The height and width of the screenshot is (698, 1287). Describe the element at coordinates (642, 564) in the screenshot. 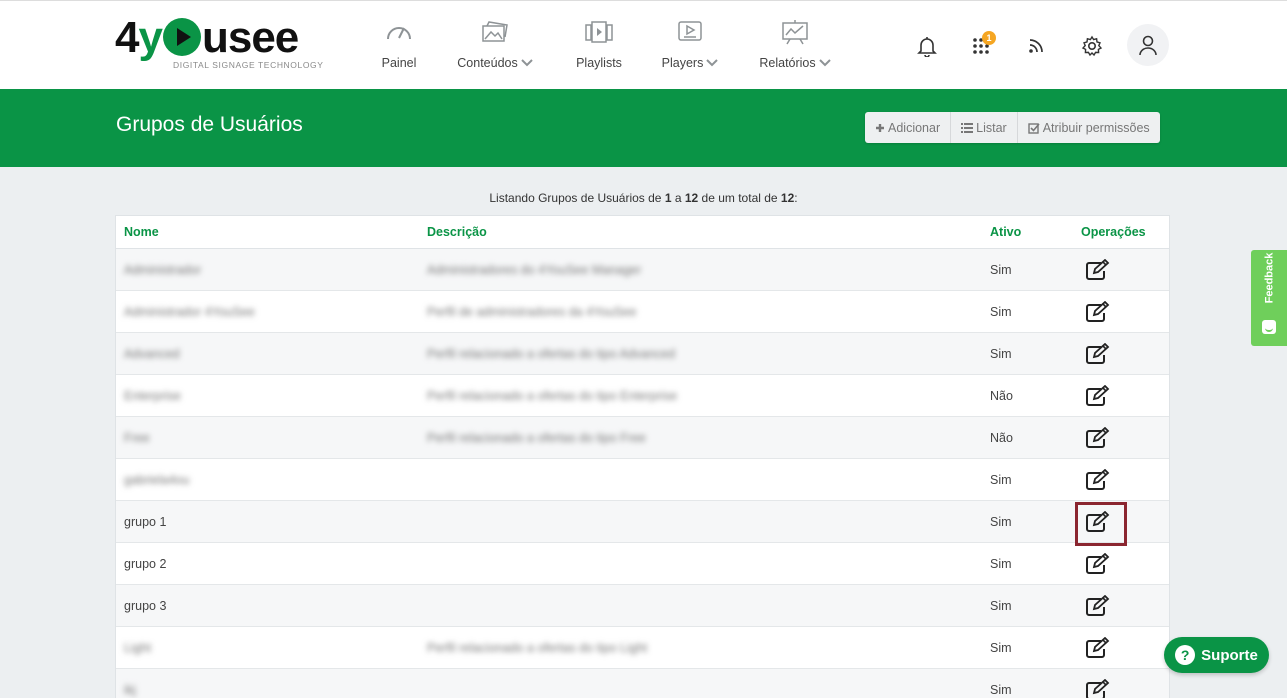

I see `table-row: grupo 2 Sim` at that location.